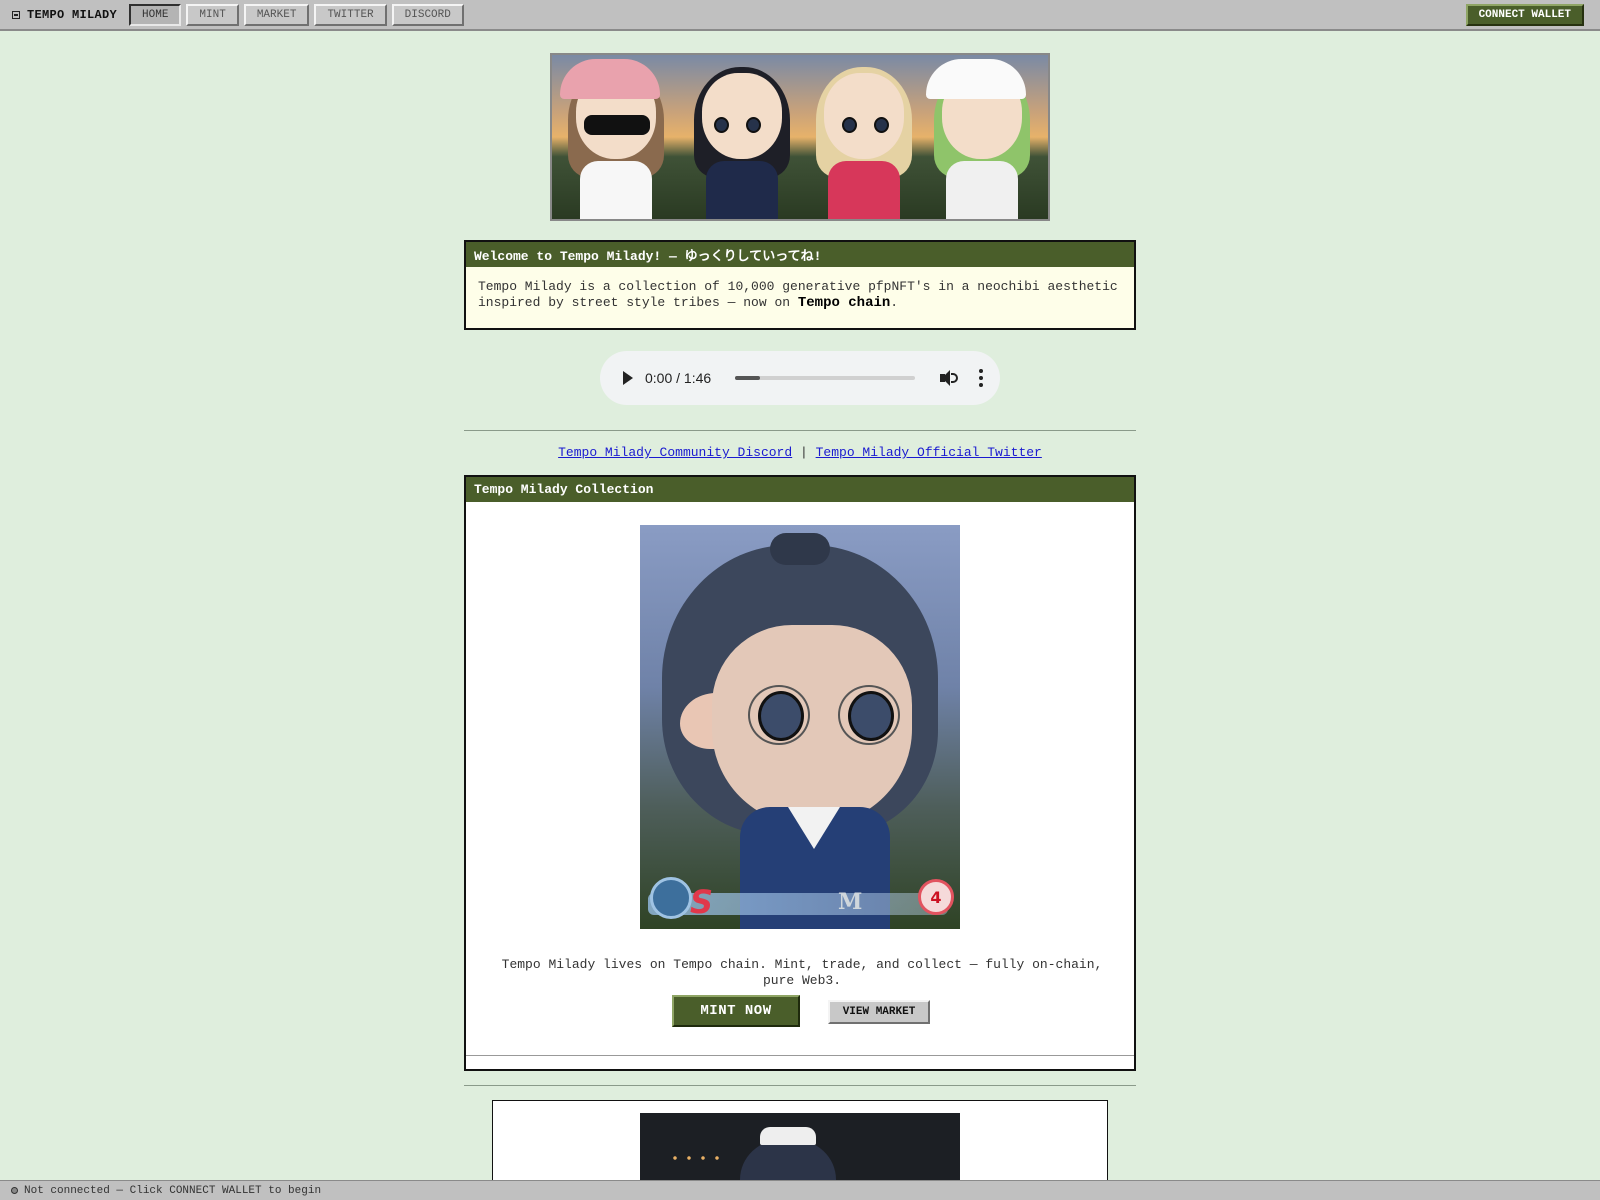 The image size is (1600, 1200). What do you see at coordinates (825, 378) in the screenshot?
I see `audio-seek-bar` at bounding box center [825, 378].